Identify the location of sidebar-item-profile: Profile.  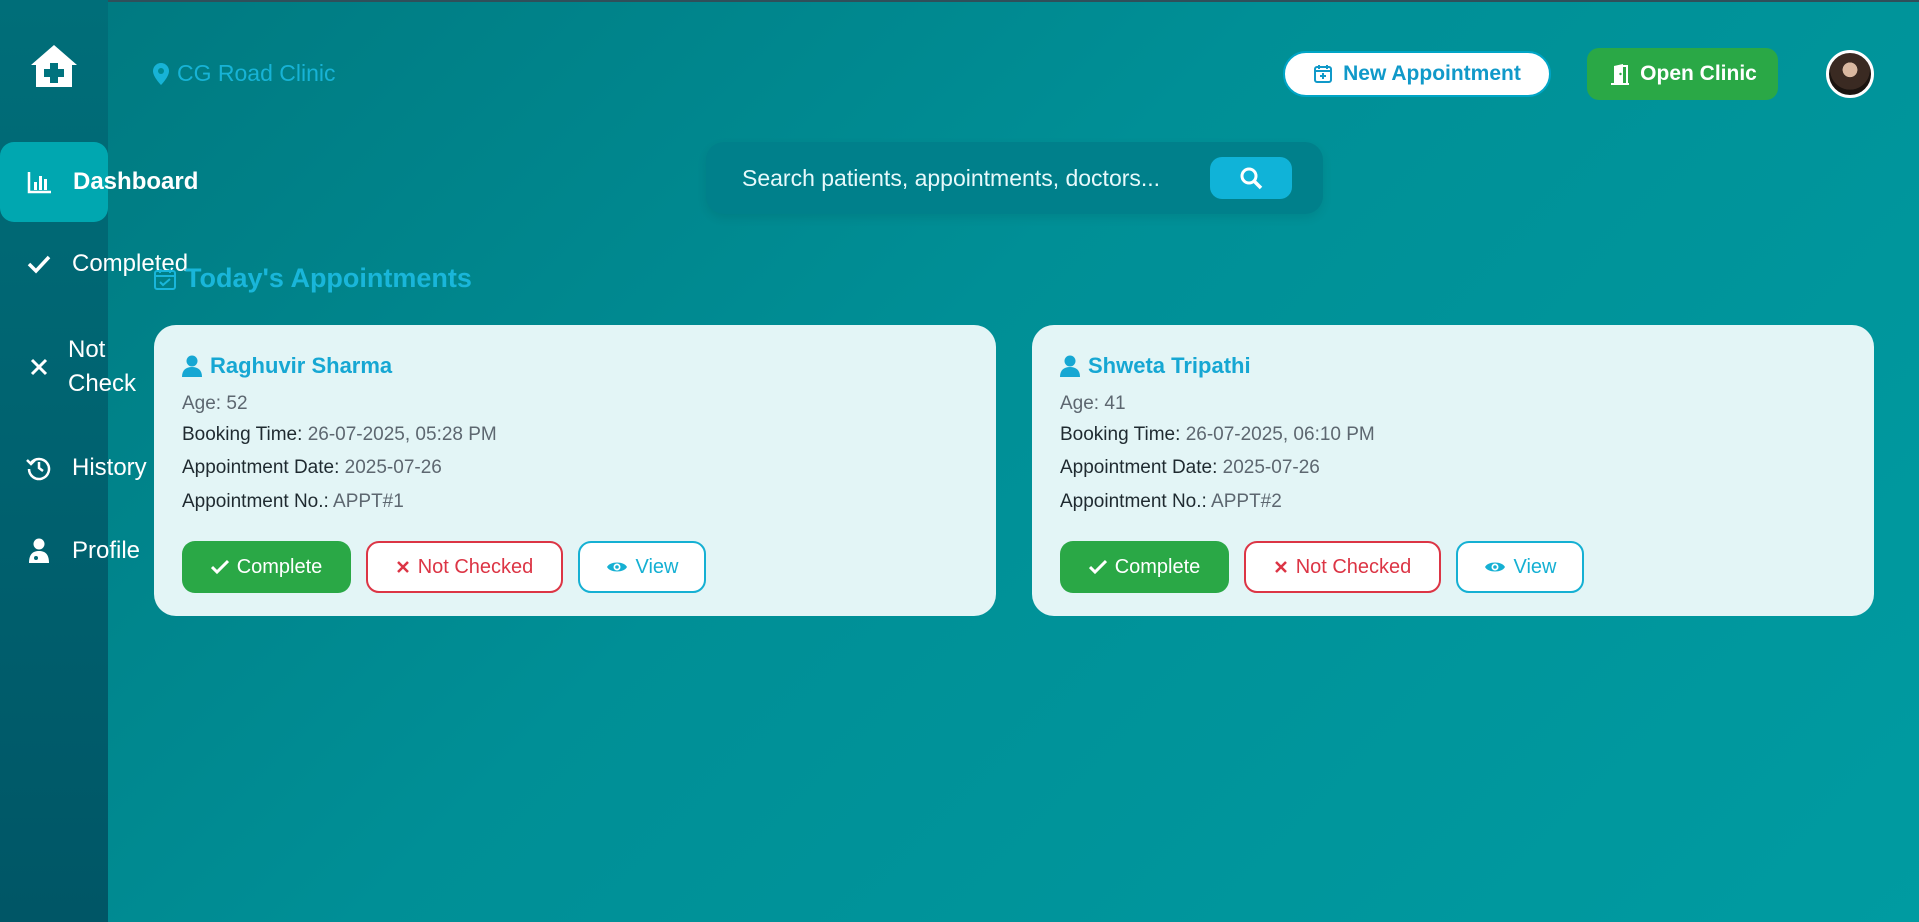
(70, 551).